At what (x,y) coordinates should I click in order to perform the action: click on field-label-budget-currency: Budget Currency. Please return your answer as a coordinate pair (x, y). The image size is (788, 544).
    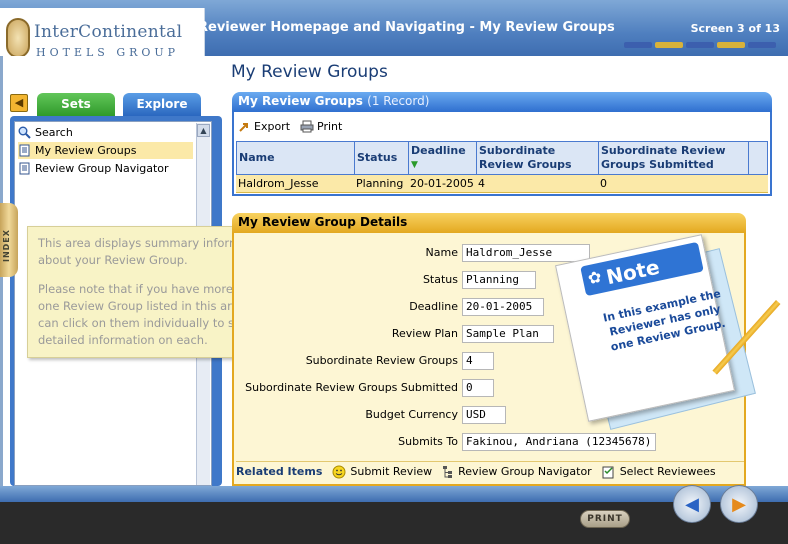
    Looking at the image, I should click on (411, 414).